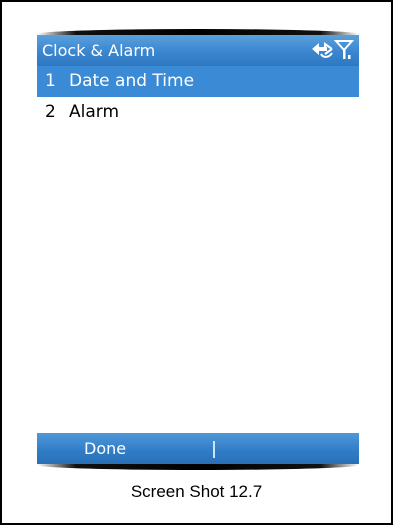 This screenshot has width=393, height=525. What do you see at coordinates (105, 448) in the screenshot?
I see `done-button: Done` at bounding box center [105, 448].